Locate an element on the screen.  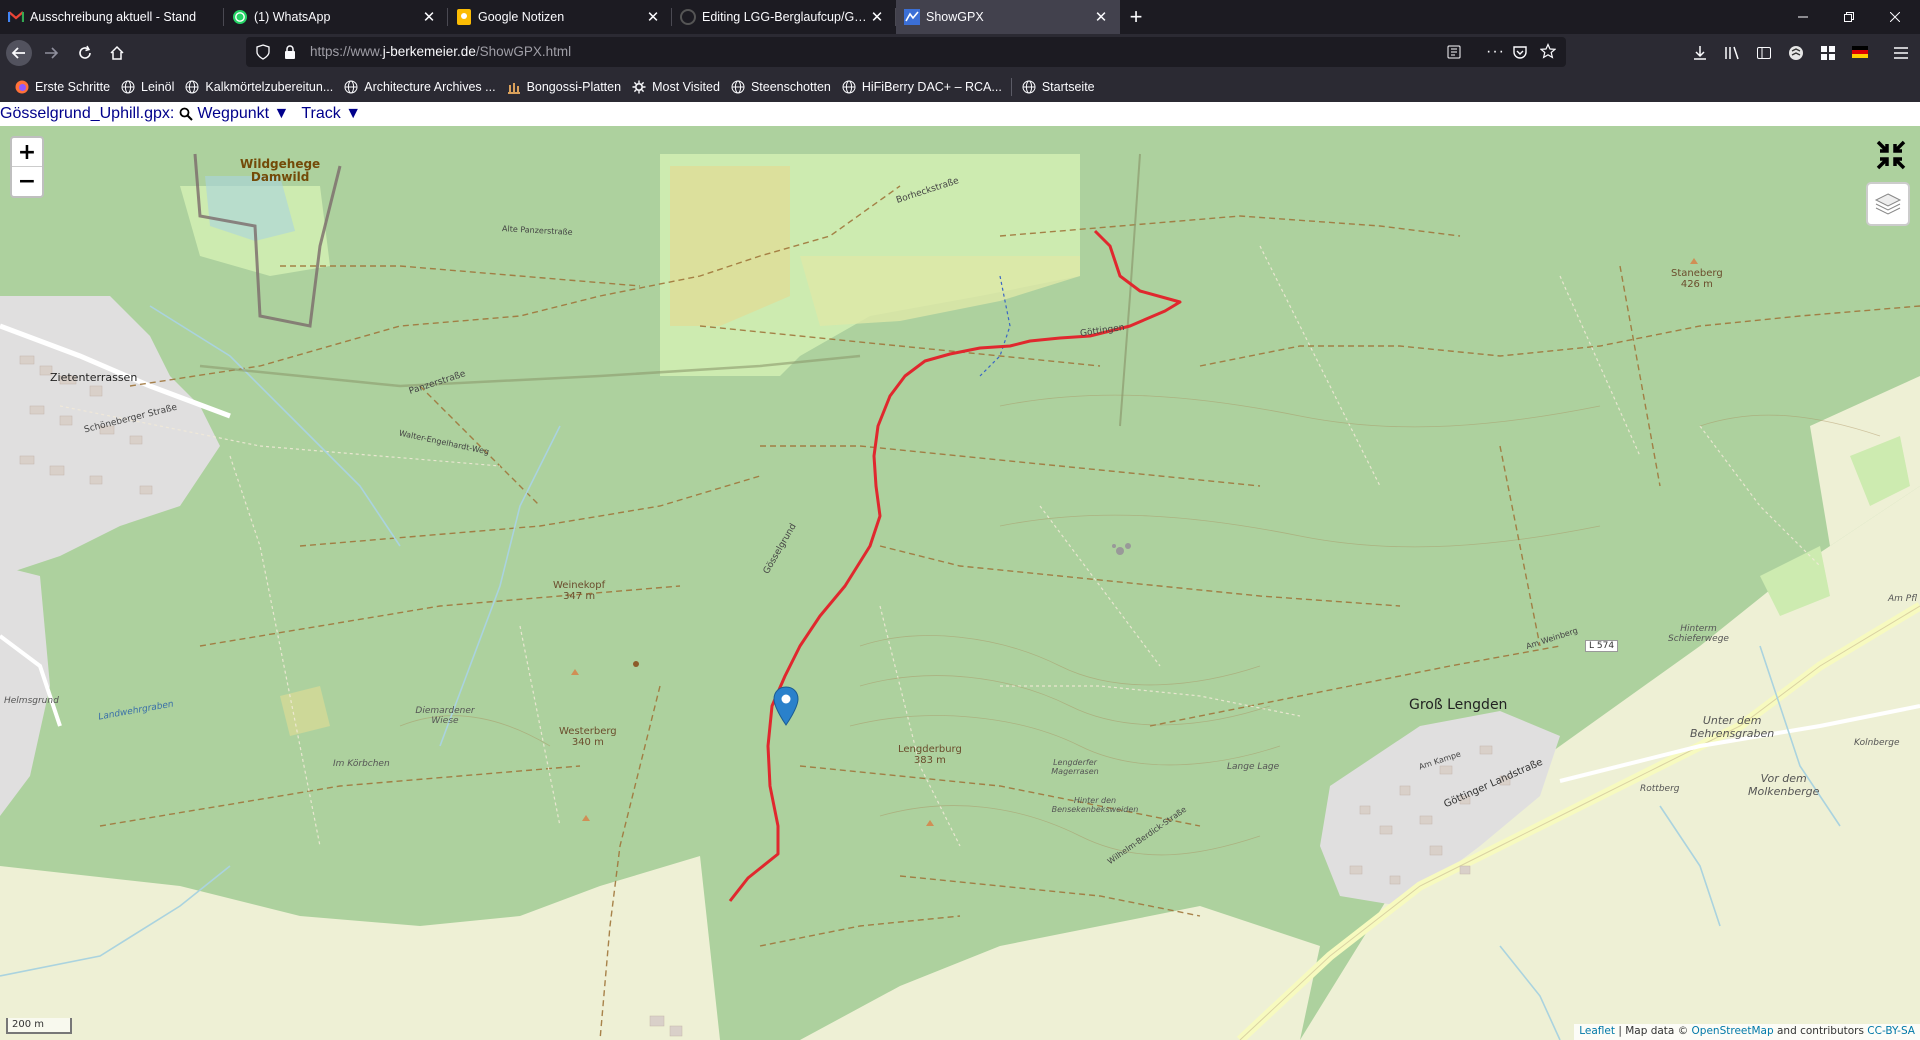
restore-button is located at coordinates (1849, 17).